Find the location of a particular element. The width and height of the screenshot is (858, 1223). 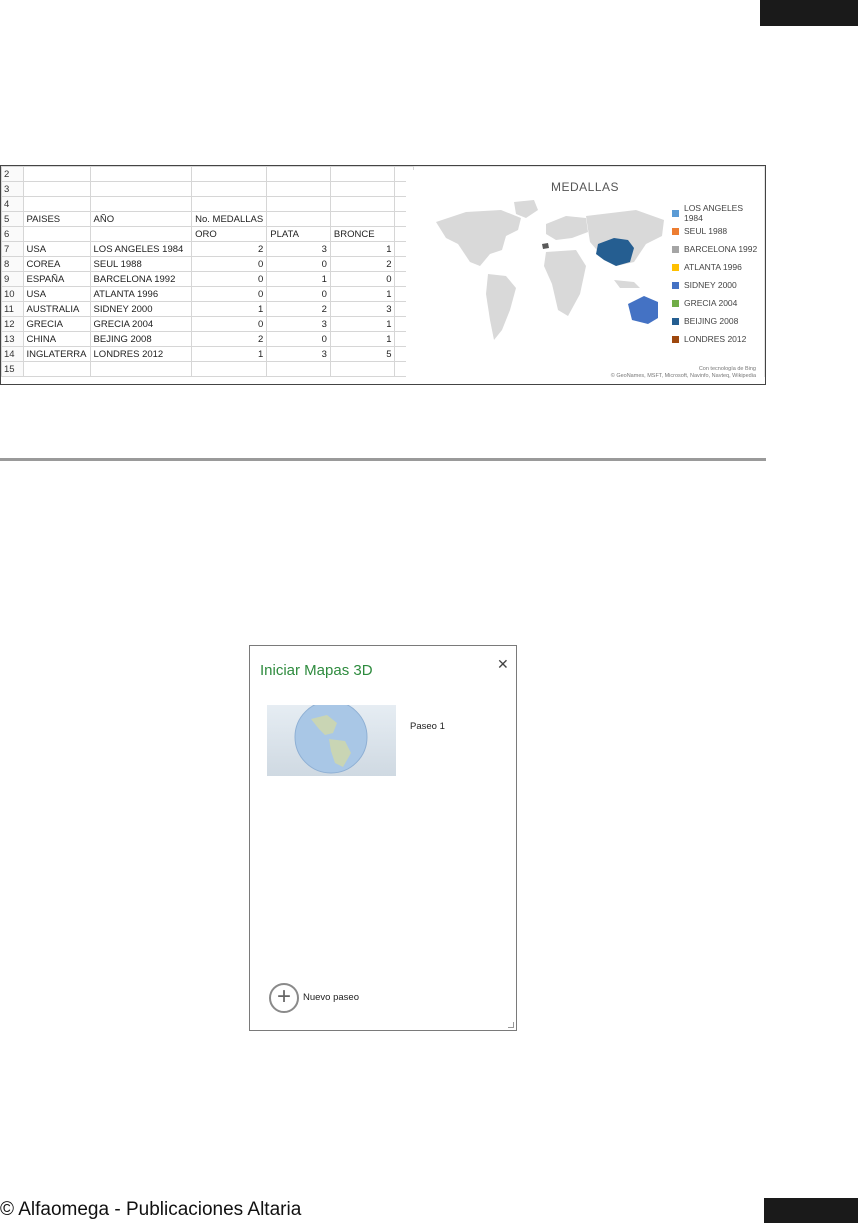

cell-pais: CHINA is located at coordinates (56, 339).